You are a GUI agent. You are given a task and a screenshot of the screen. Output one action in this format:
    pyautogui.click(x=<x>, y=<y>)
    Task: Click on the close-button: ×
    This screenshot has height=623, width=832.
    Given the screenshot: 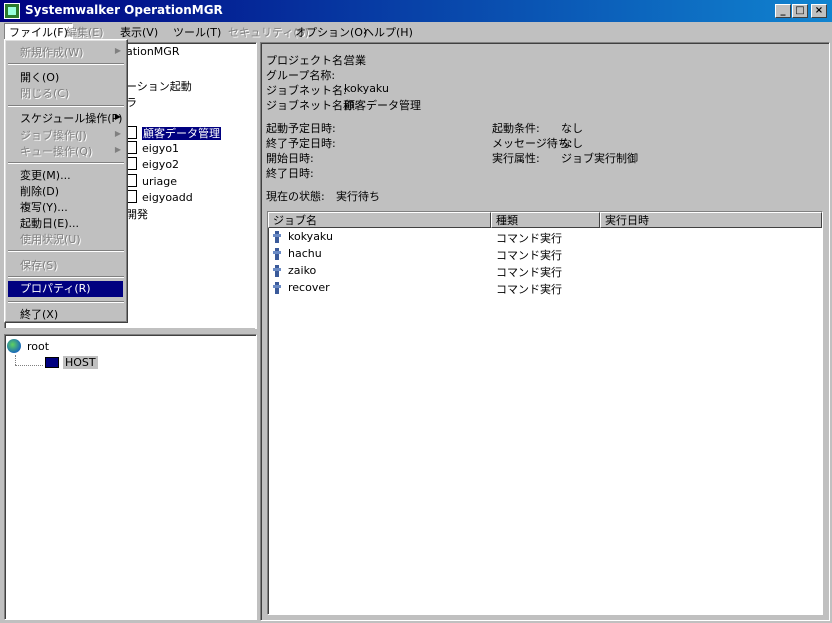 What is the action you would take?
    pyautogui.click(x=819, y=11)
    